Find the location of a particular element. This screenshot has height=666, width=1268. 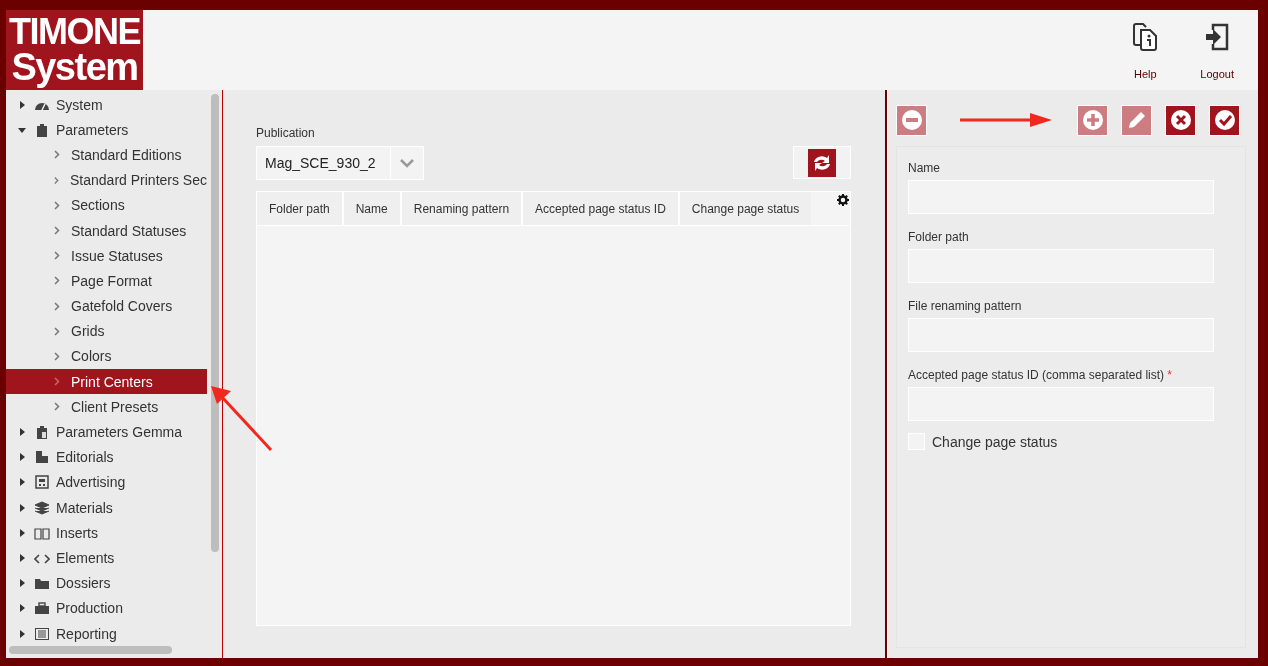

vertical-scrollbar is located at coordinates (215, 323).